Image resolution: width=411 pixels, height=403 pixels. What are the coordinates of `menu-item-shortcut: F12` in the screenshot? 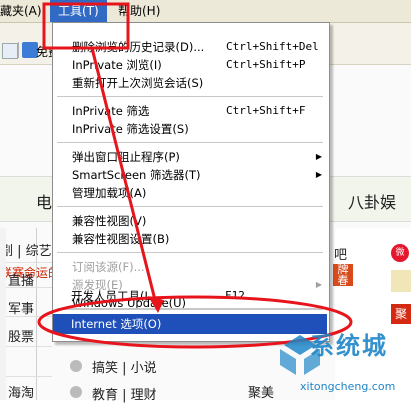 It's located at (235, 295).